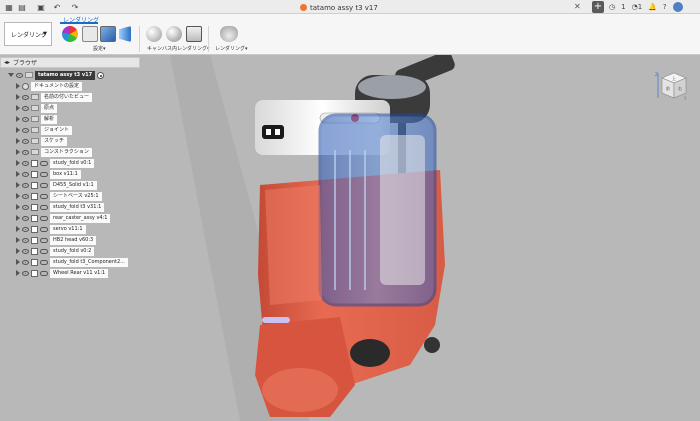 The image size is (700, 421). I want to click on tree-item: D455_Solid v1:1, so click(56, 185).